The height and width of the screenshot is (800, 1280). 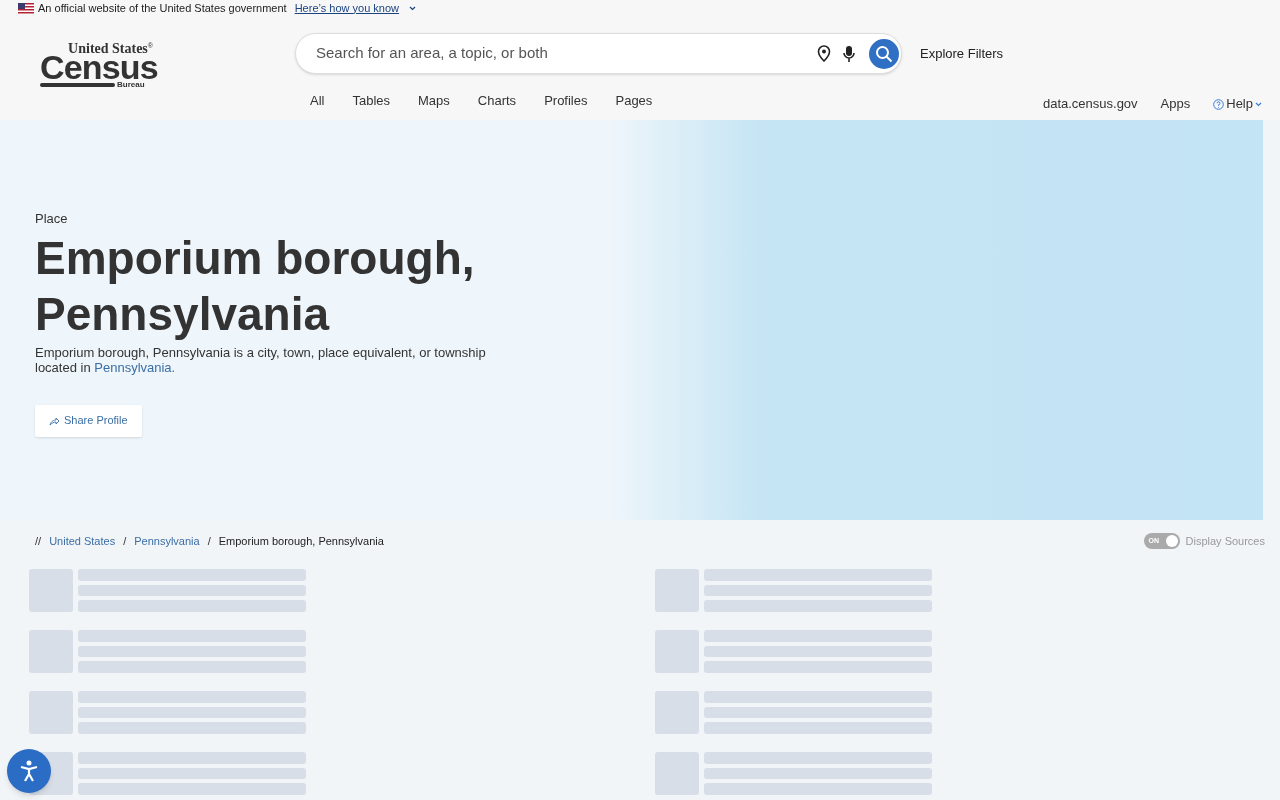 What do you see at coordinates (634, 101) in the screenshot?
I see `nav-tab: Pages` at bounding box center [634, 101].